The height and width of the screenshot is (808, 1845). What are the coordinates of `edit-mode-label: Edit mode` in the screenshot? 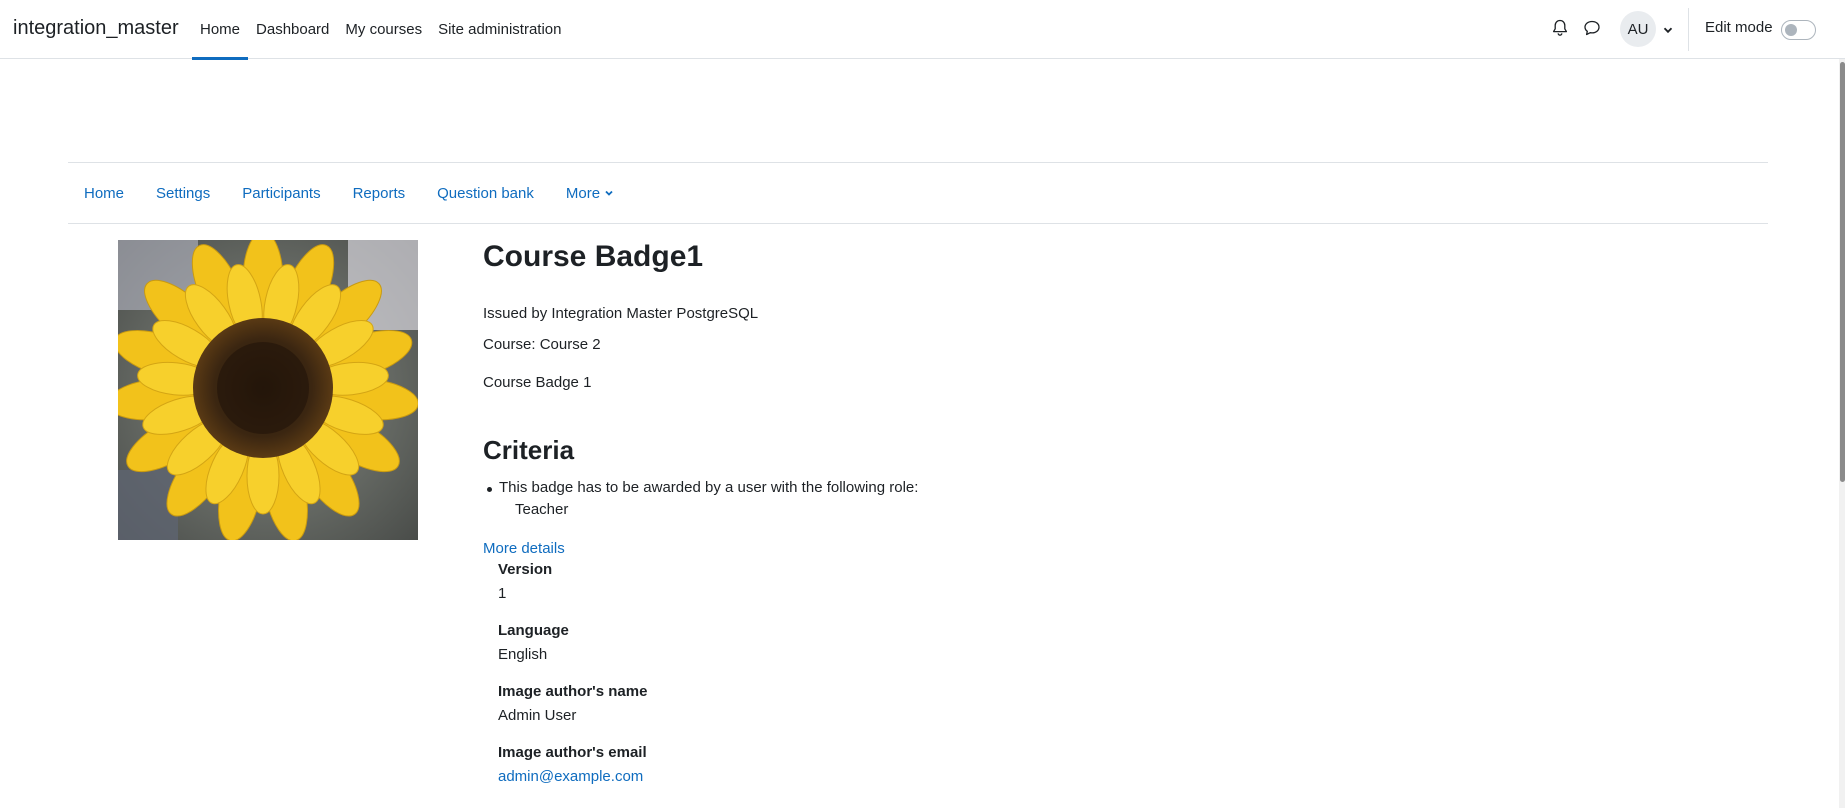 It's located at (1739, 27).